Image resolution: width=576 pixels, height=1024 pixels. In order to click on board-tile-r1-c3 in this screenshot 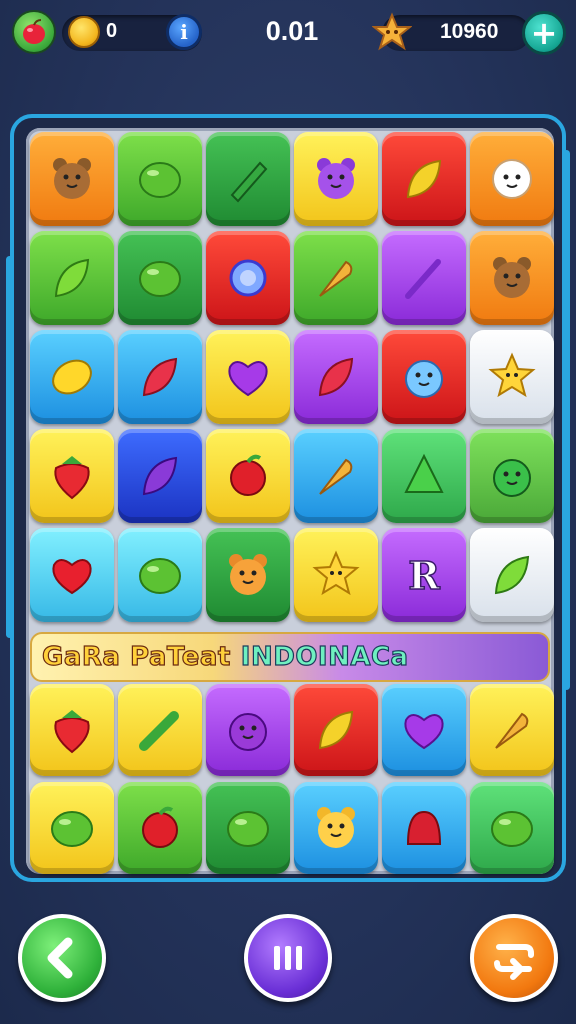, I will do `click(248, 179)`.